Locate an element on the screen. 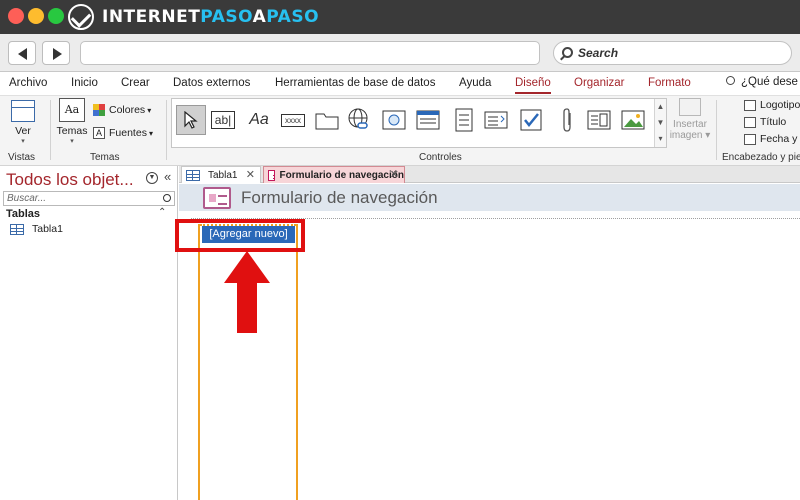 The height and width of the screenshot is (500, 800). select-pointer-button is located at coordinates (191, 120).